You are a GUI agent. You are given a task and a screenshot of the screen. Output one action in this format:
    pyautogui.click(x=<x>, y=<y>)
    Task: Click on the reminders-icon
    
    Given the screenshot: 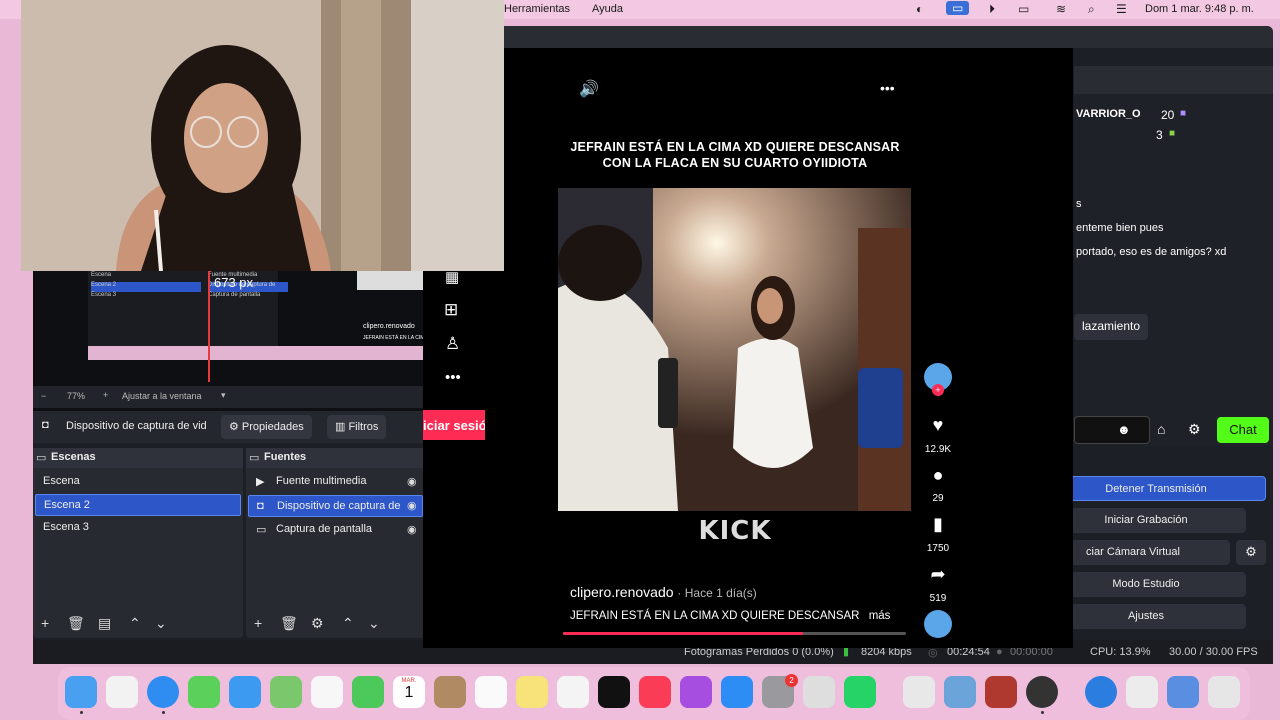 What is the action you would take?
    pyautogui.click(x=491, y=692)
    